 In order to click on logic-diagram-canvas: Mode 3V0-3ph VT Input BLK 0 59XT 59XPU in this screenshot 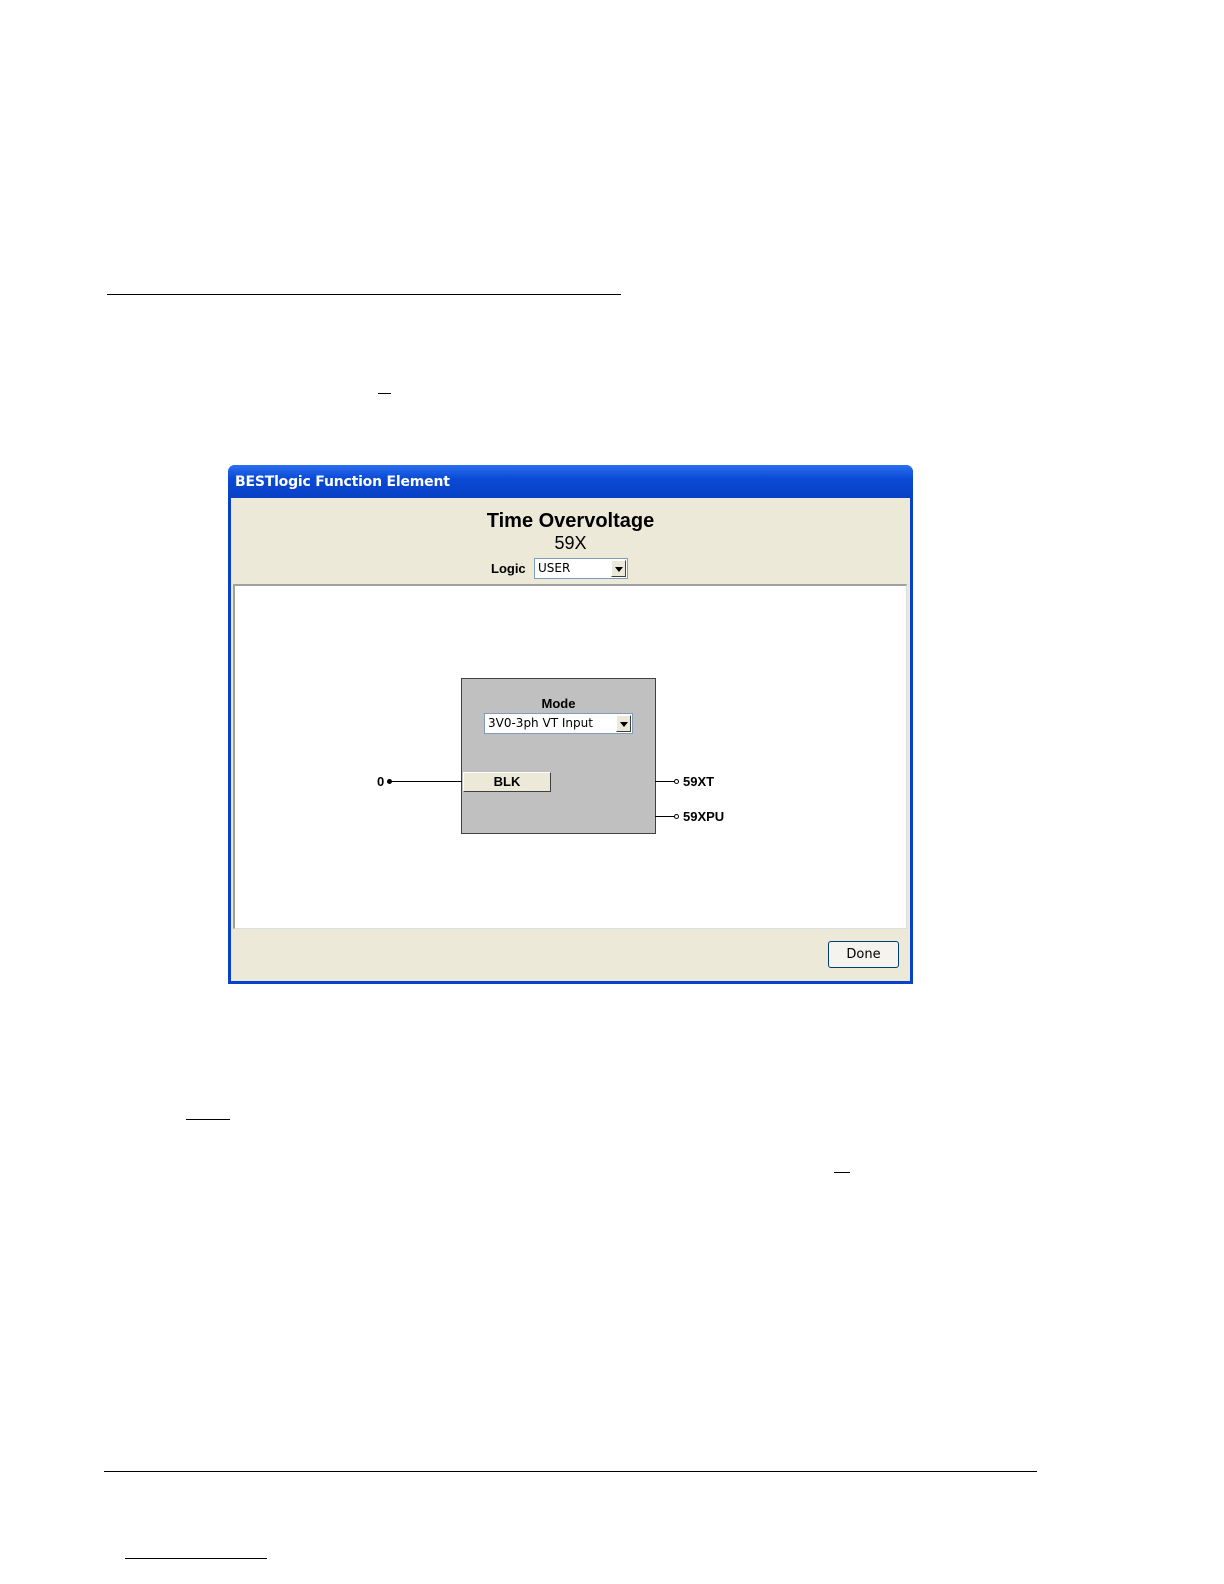, I will do `click(570, 756)`.